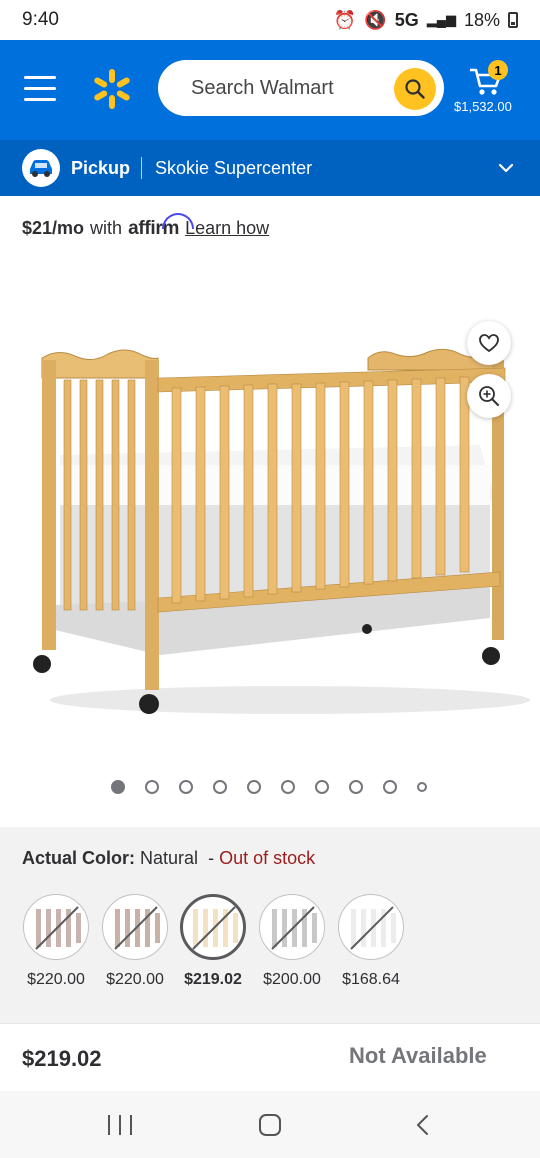  Describe the element at coordinates (227, 228) in the screenshot. I see `affirm-learn-how-link: Learn how` at that location.